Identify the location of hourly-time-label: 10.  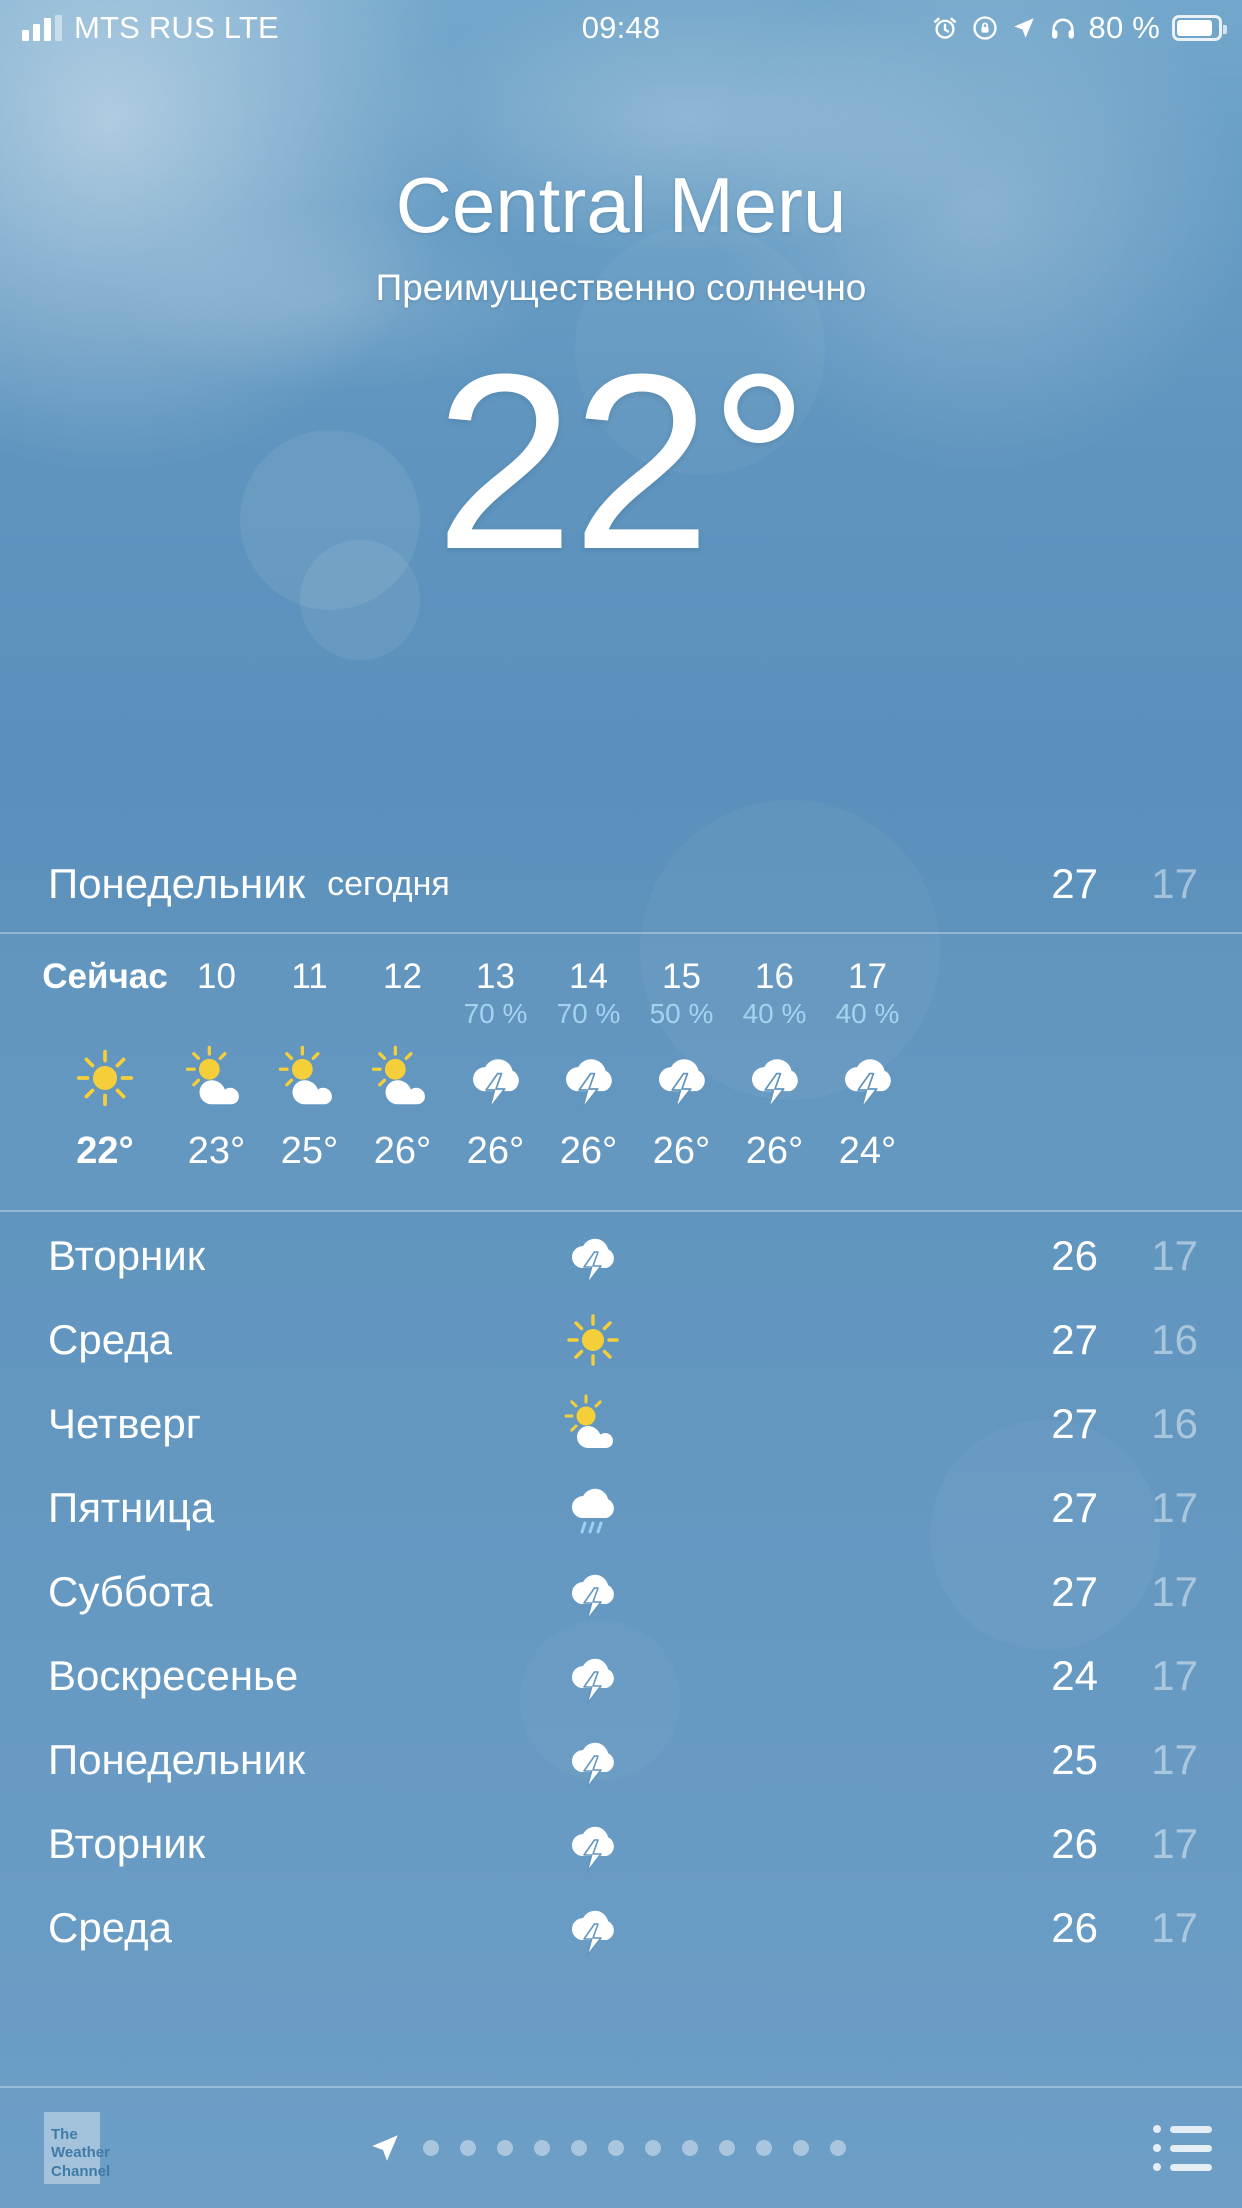
(216, 976).